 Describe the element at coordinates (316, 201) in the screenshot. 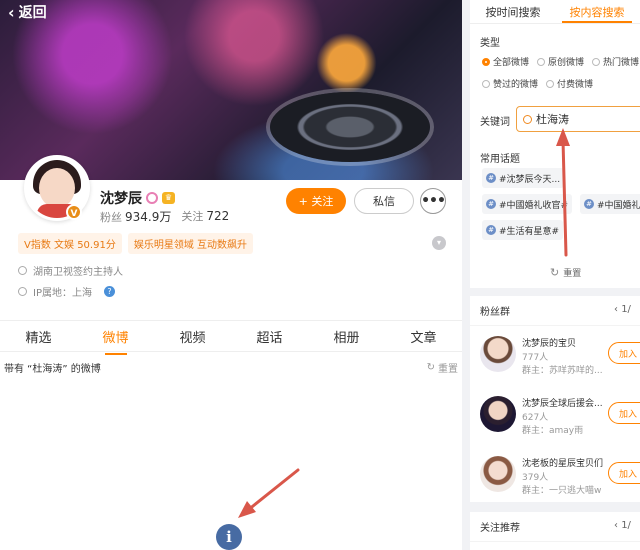

I see `follow-button: + 关注` at that location.